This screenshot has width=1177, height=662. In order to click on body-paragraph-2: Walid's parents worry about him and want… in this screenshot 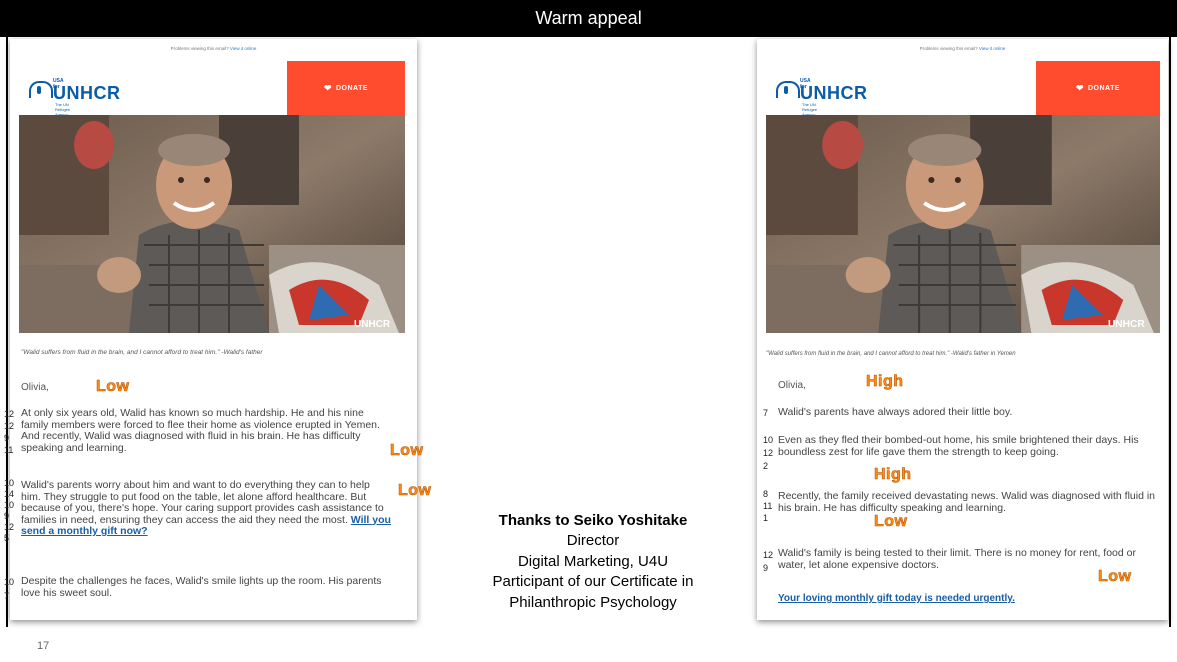, I will do `click(206, 508)`.